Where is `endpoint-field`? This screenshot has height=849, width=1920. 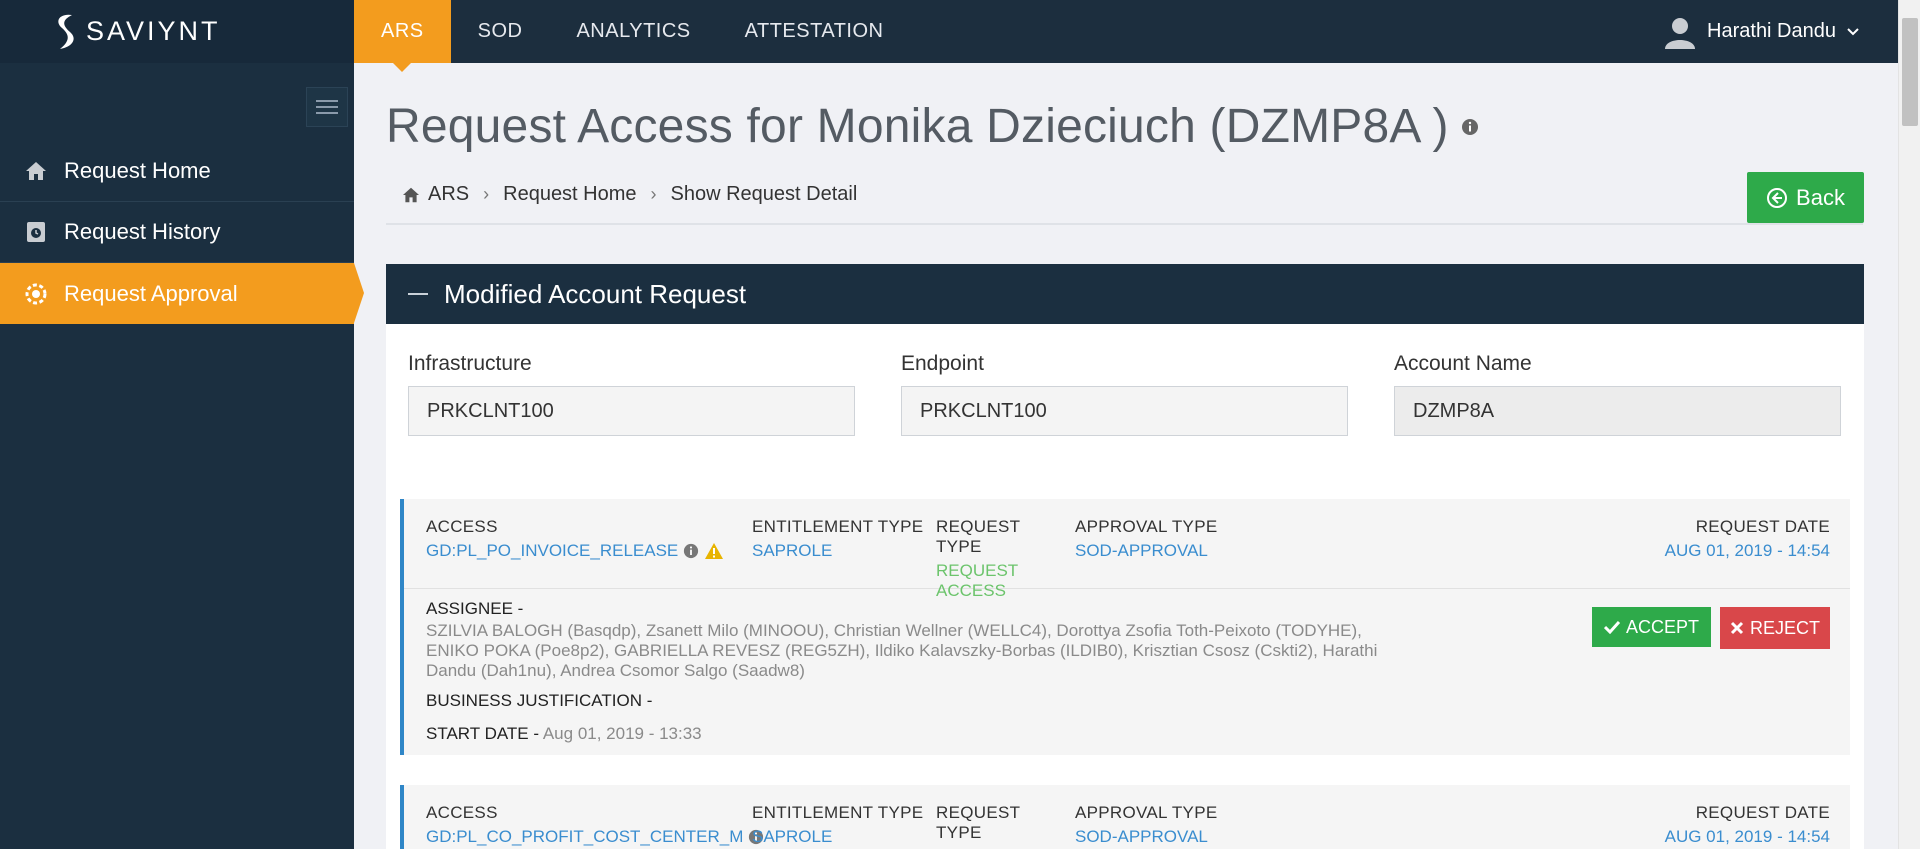
endpoint-field is located at coordinates (1124, 411).